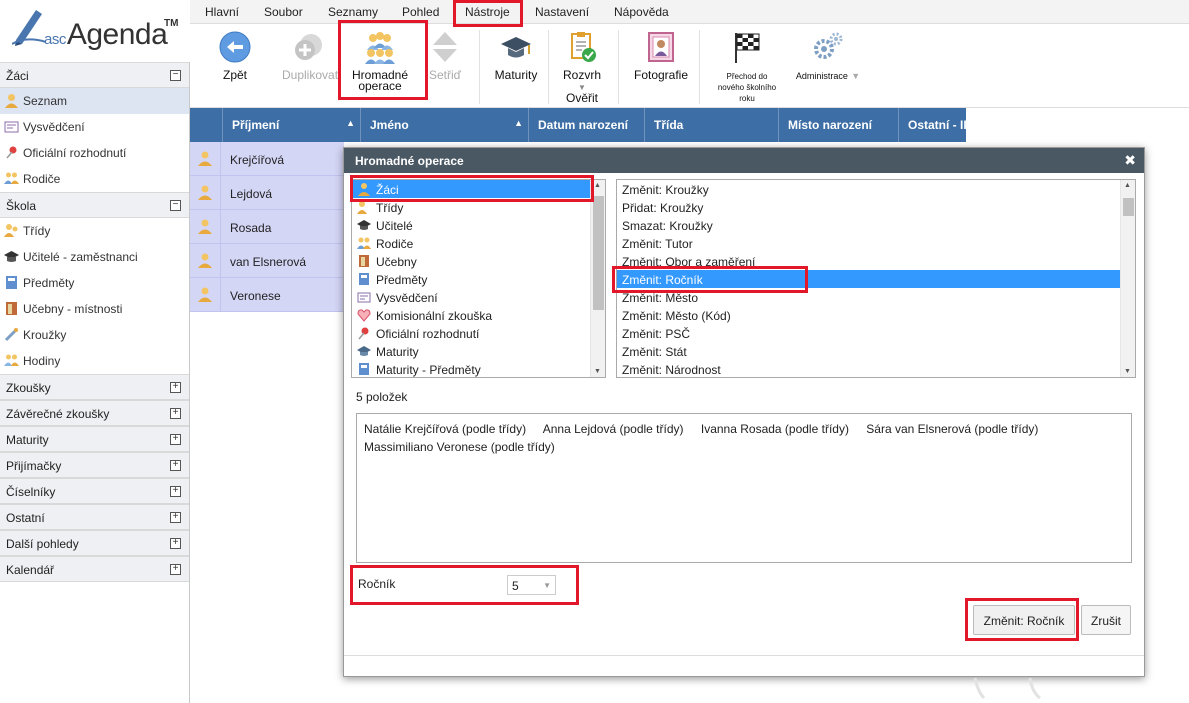 The image size is (1189, 703). Describe the element at coordinates (283, 12) in the screenshot. I see `menu-soubor: Soubor` at that location.